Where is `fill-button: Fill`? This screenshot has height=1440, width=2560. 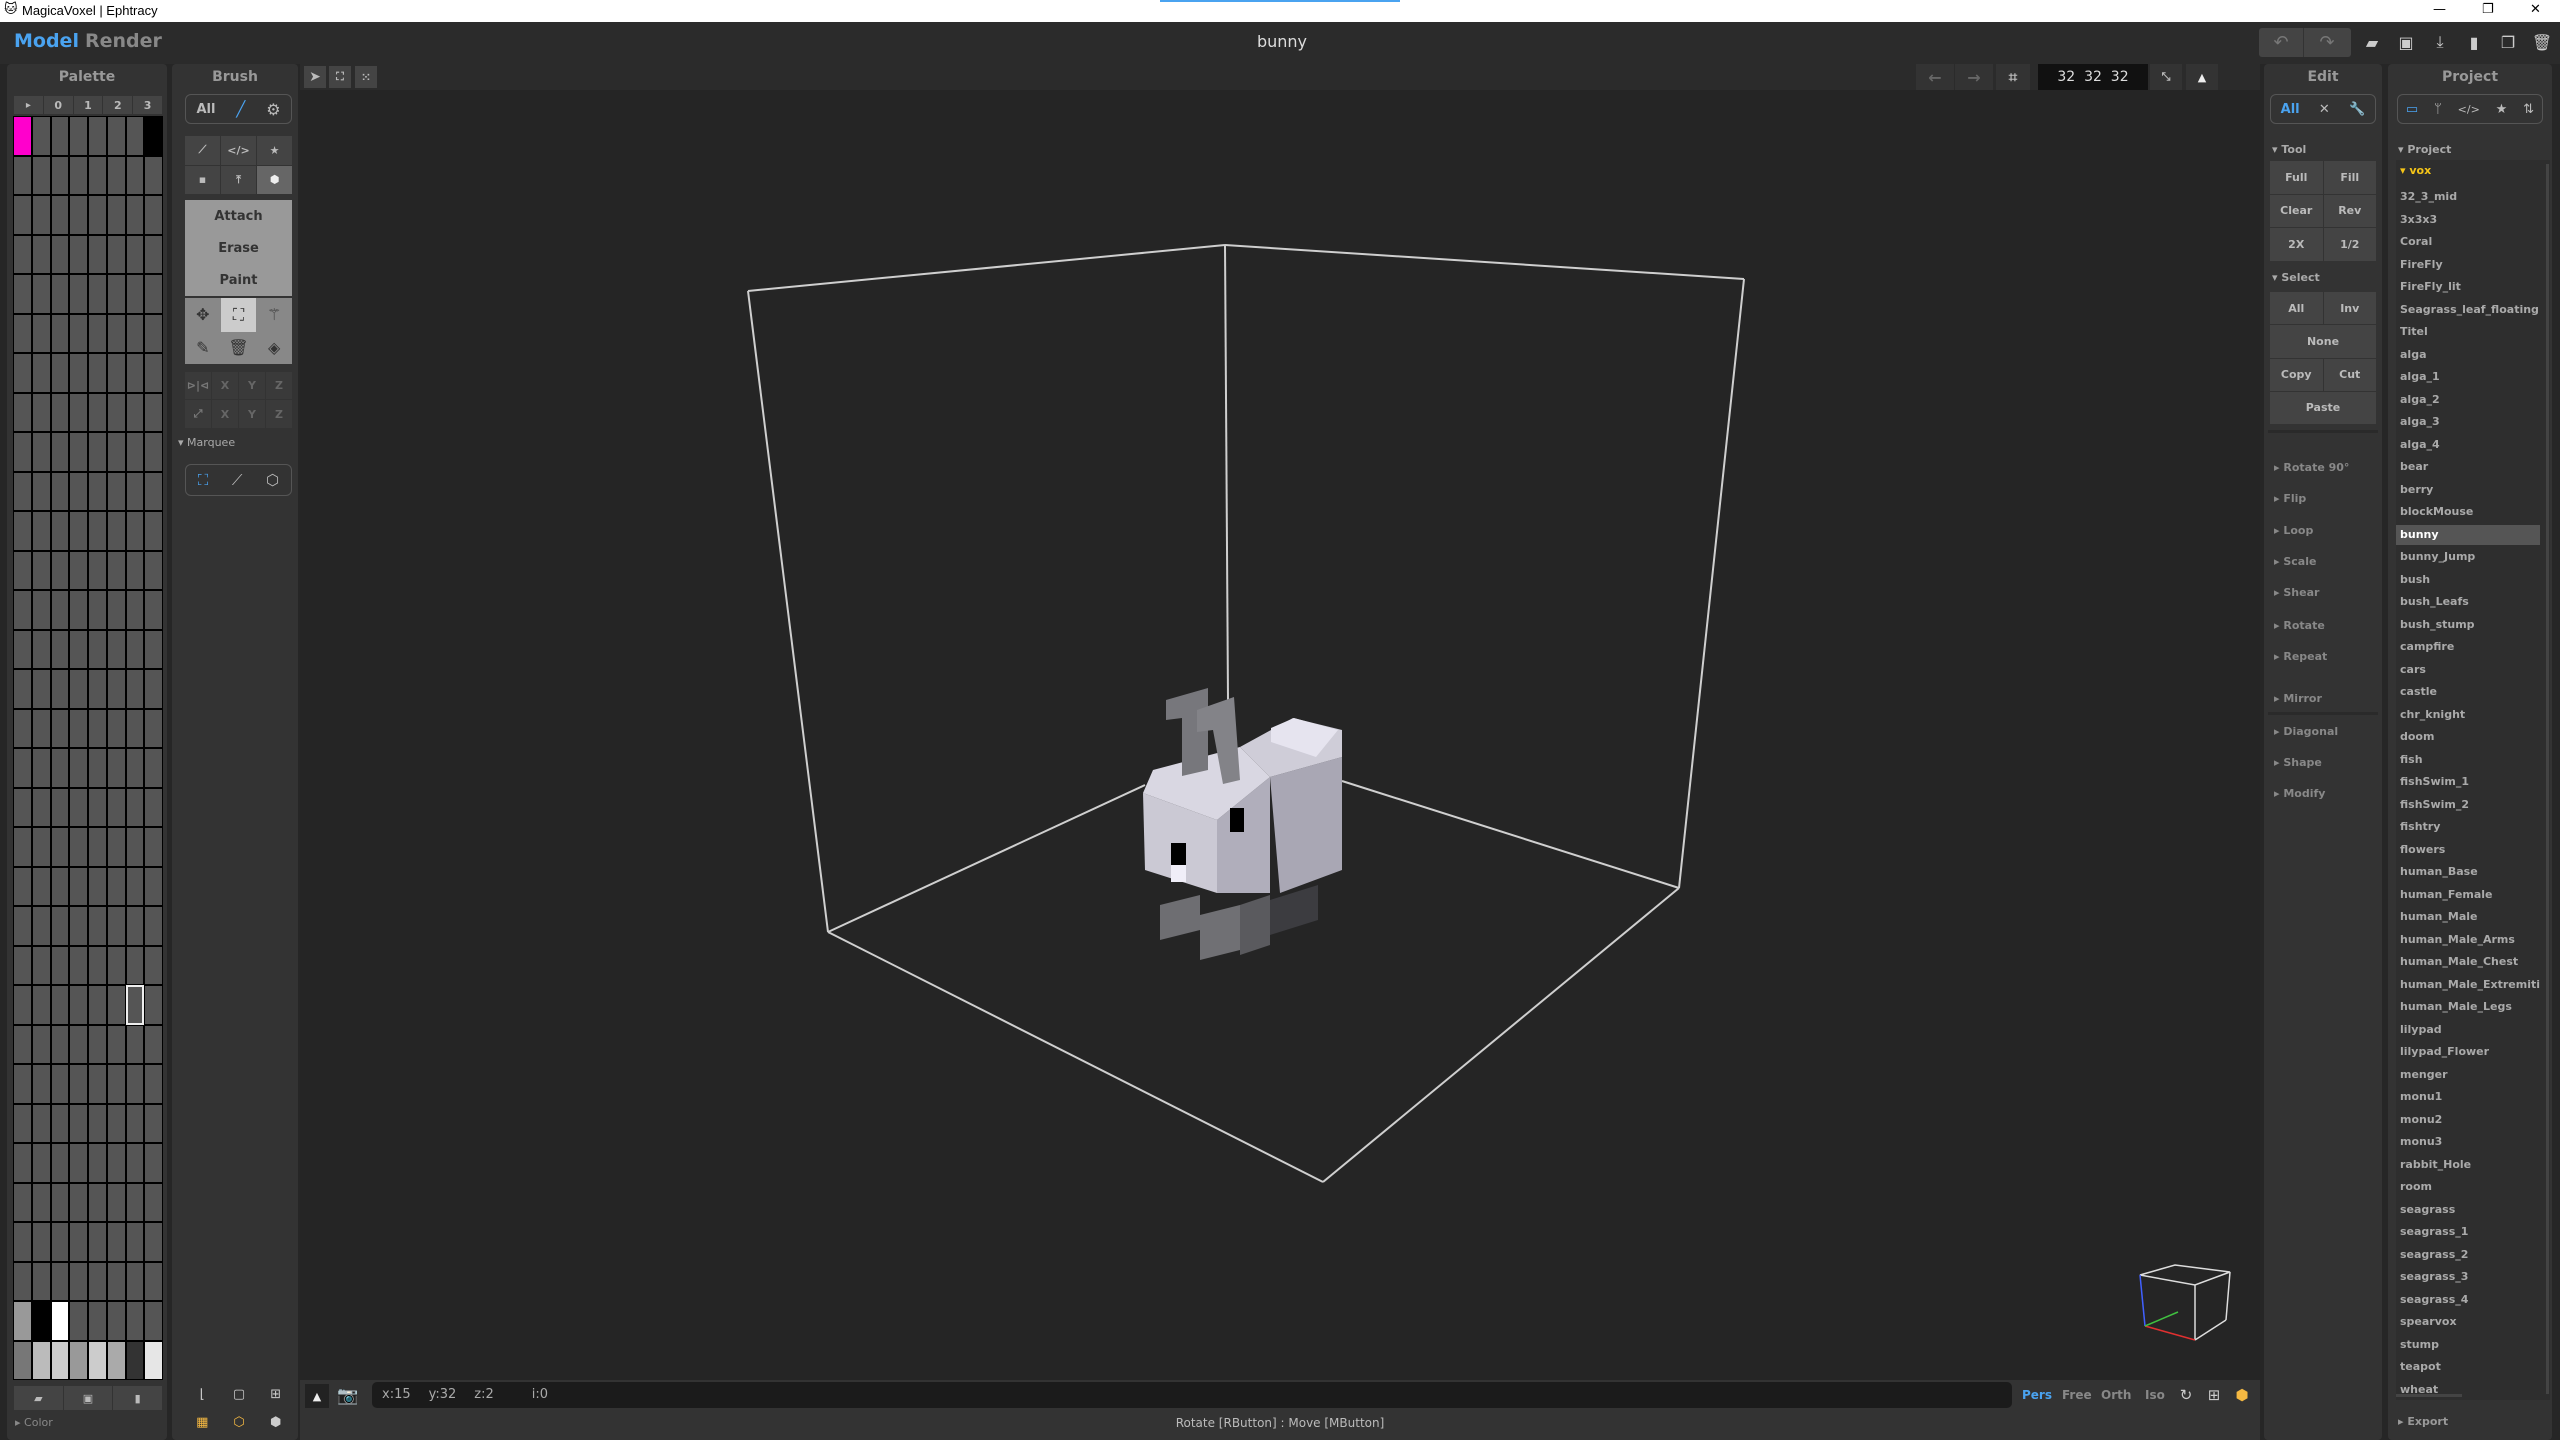 fill-button: Fill is located at coordinates (2349, 177).